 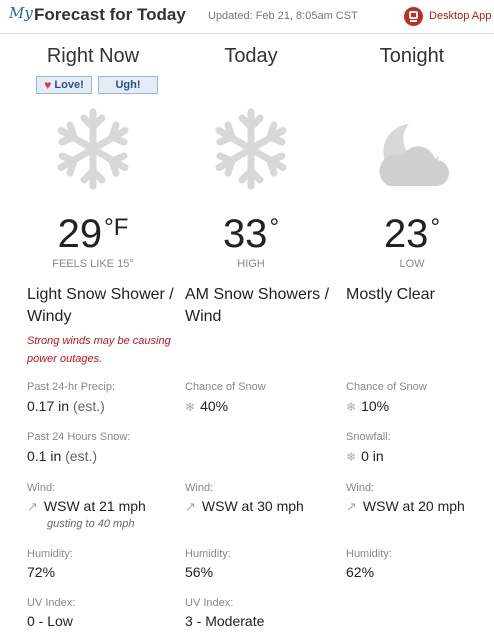 What do you see at coordinates (93, 264) in the screenshot?
I see `feels-like: FEELS LIKE 15°` at bounding box center [93, 264].